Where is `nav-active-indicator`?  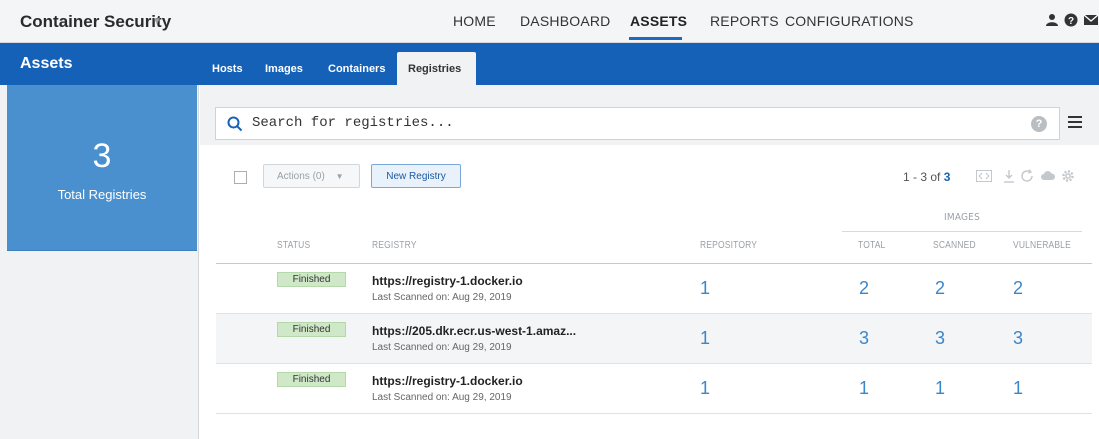 nav-active-indicator is located at coordinates (655, 38).